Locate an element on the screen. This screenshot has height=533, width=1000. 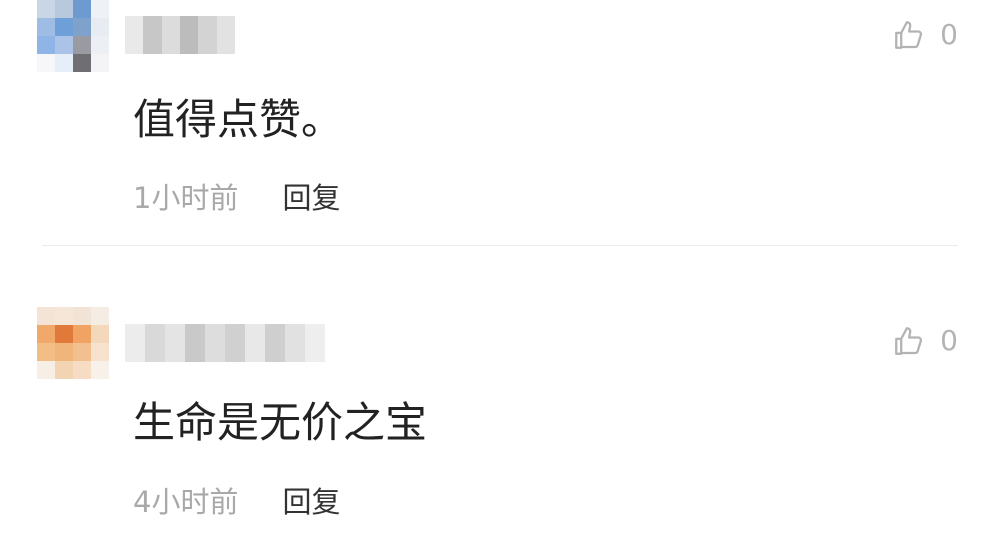
comment-meta: 1小时前 回复 is located at coordinates (236, 198).